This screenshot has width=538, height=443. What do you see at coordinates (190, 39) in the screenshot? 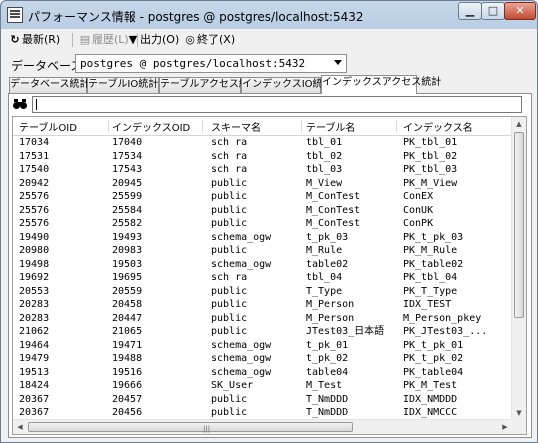
I see `exit-icon: ◎` at bounding box center [190, 39].